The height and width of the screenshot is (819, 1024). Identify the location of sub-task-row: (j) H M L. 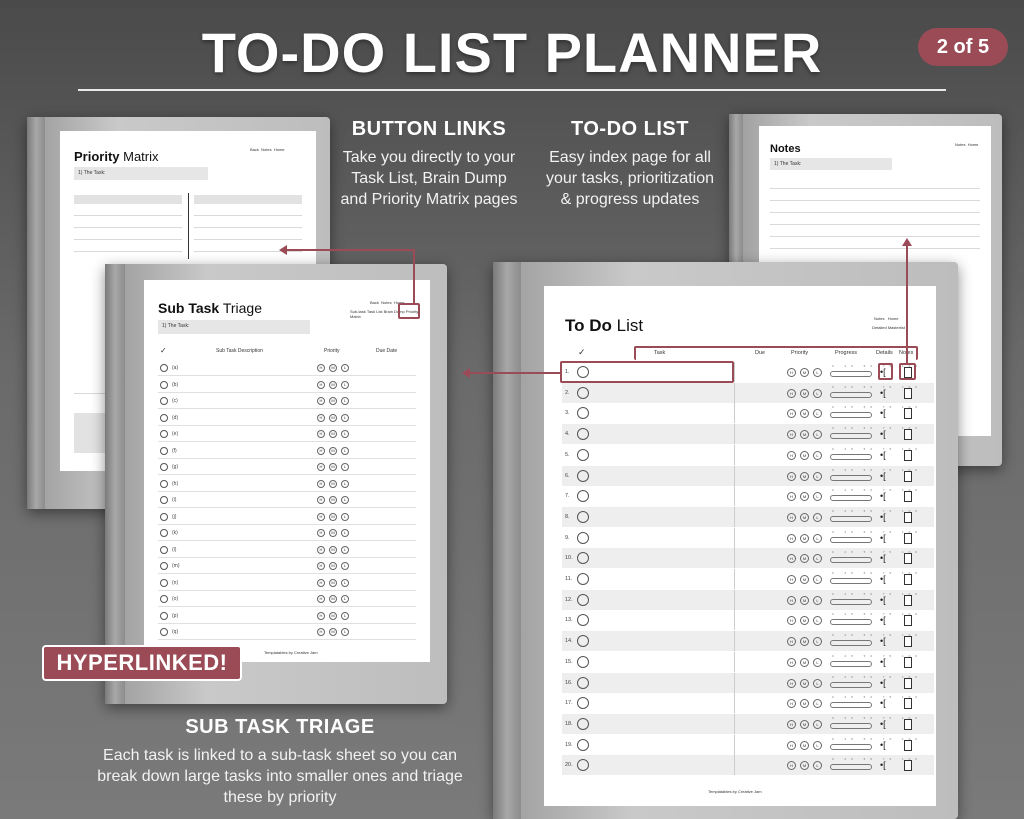
(287, 517).